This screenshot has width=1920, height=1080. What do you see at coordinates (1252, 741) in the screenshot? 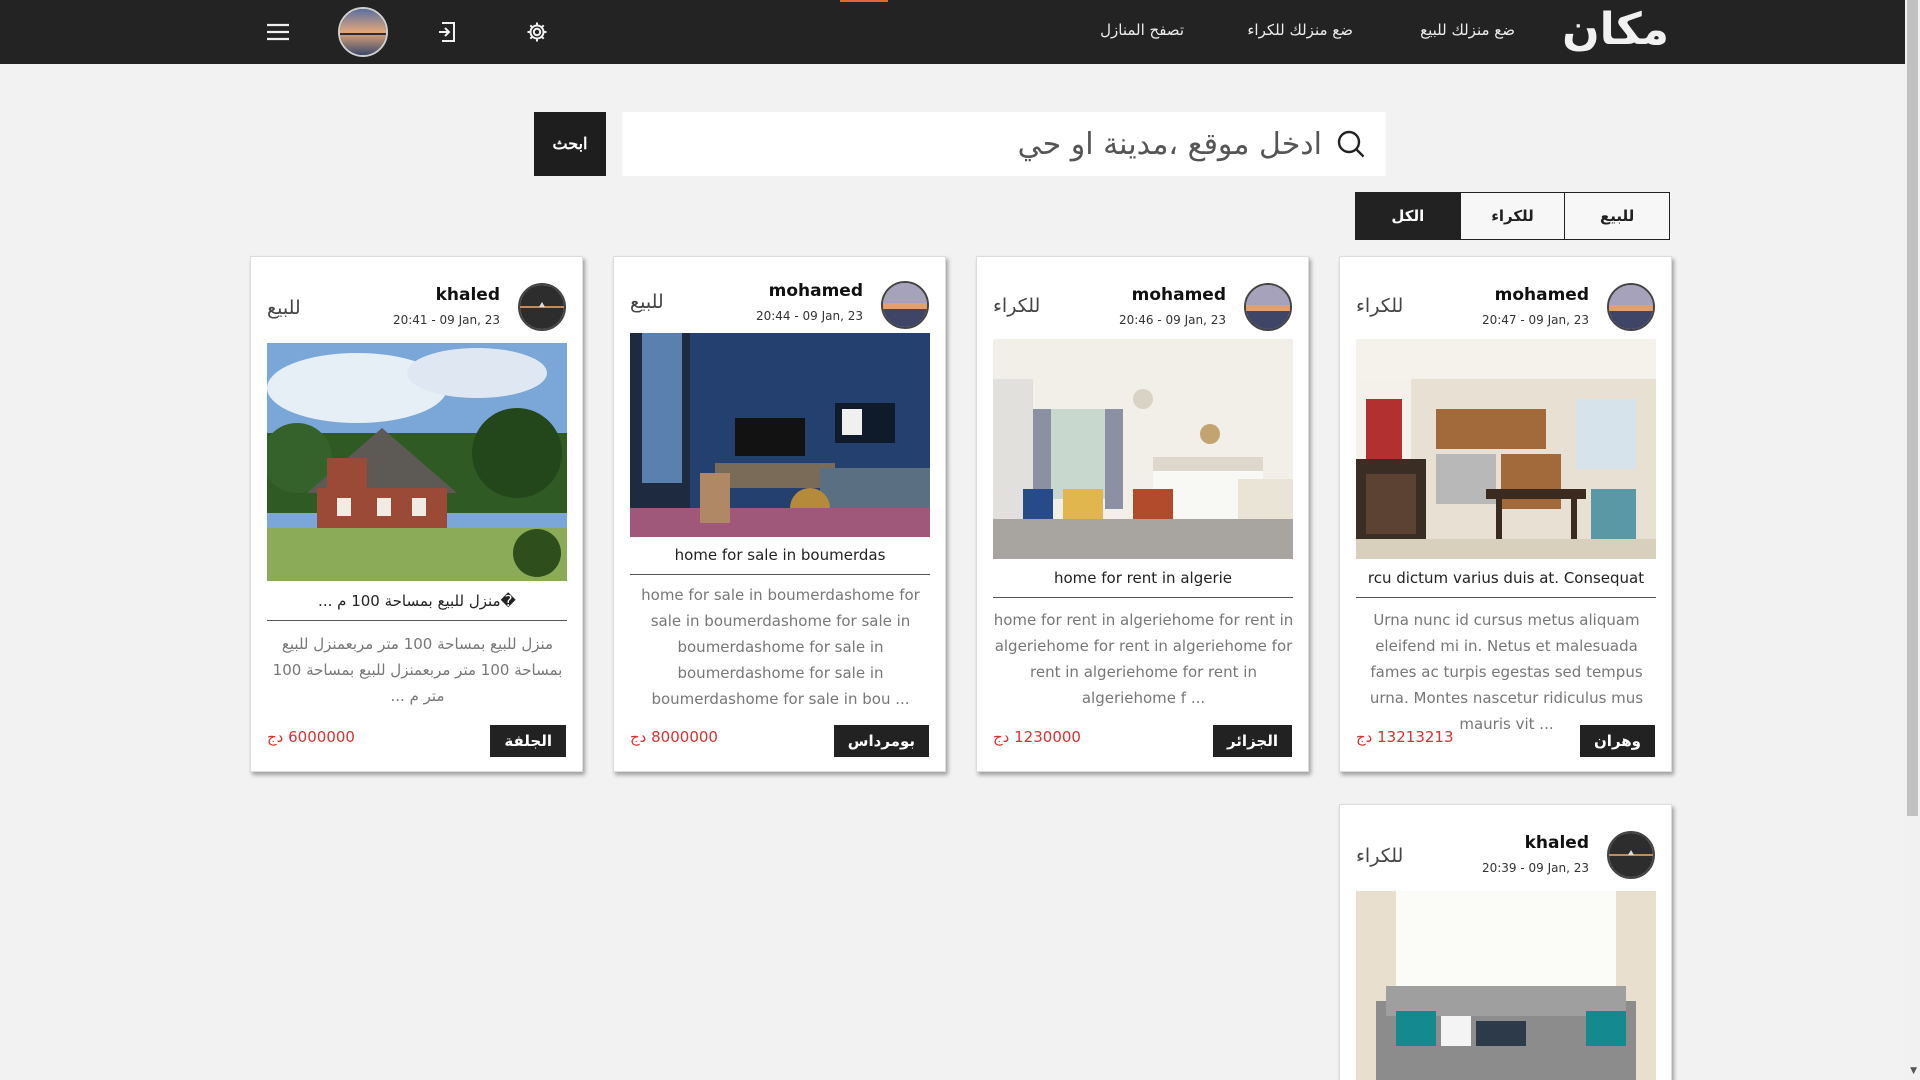
I see `card-city-badge: الجزائر` at bounding box center [1252, 741].